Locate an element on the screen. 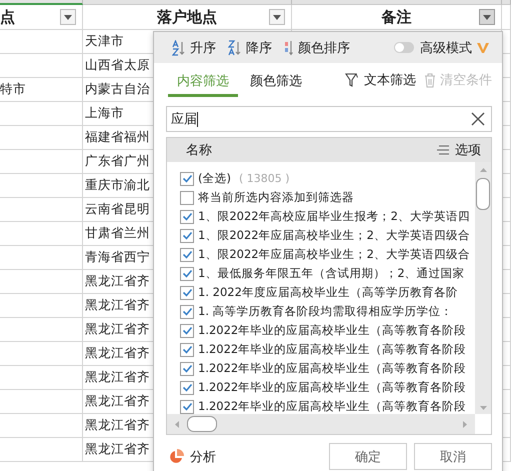  dialog-button: 取消 is located at coordinates (453, 456).